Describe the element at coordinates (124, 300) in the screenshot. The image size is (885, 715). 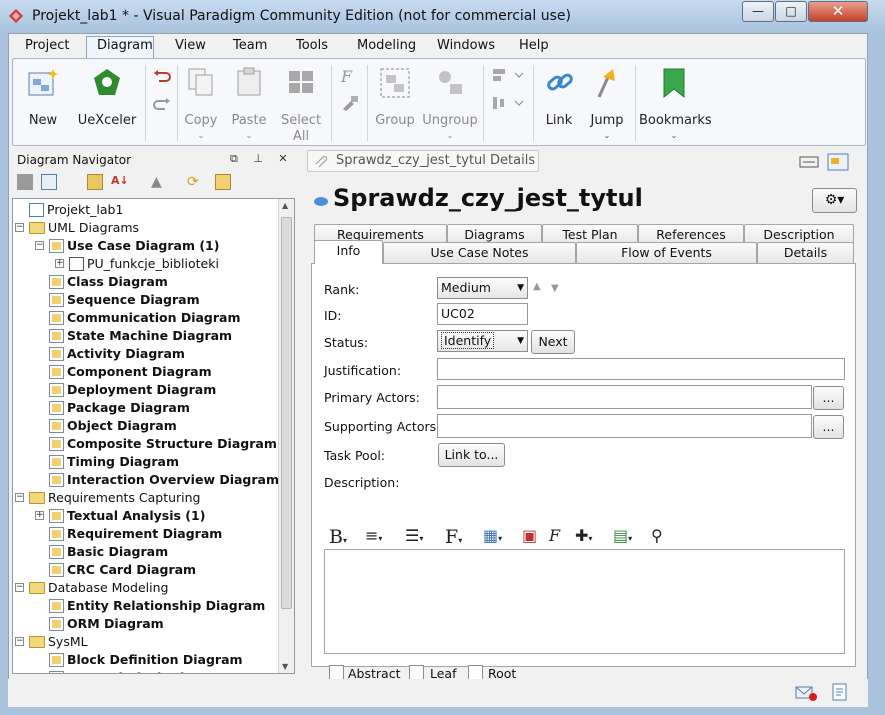
I see `tree-node: Sequence Diagram` at that location.